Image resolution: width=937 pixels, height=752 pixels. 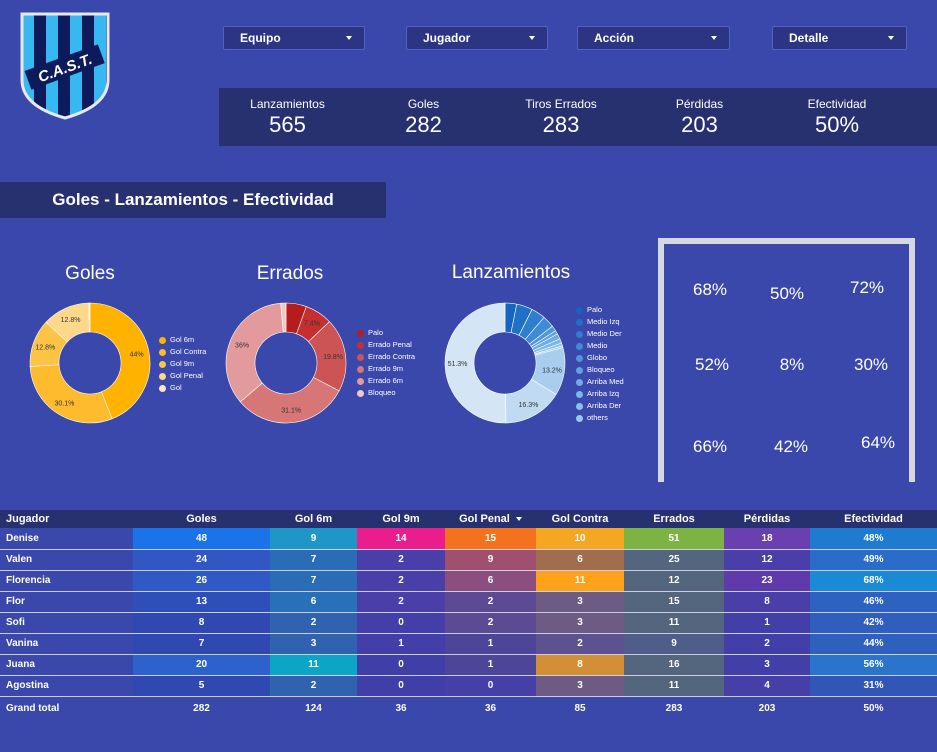 What do you see at coordinates (792, 364) in the screenshot?
I see `goal-zone: 8%` at bounding box center [792, 364].